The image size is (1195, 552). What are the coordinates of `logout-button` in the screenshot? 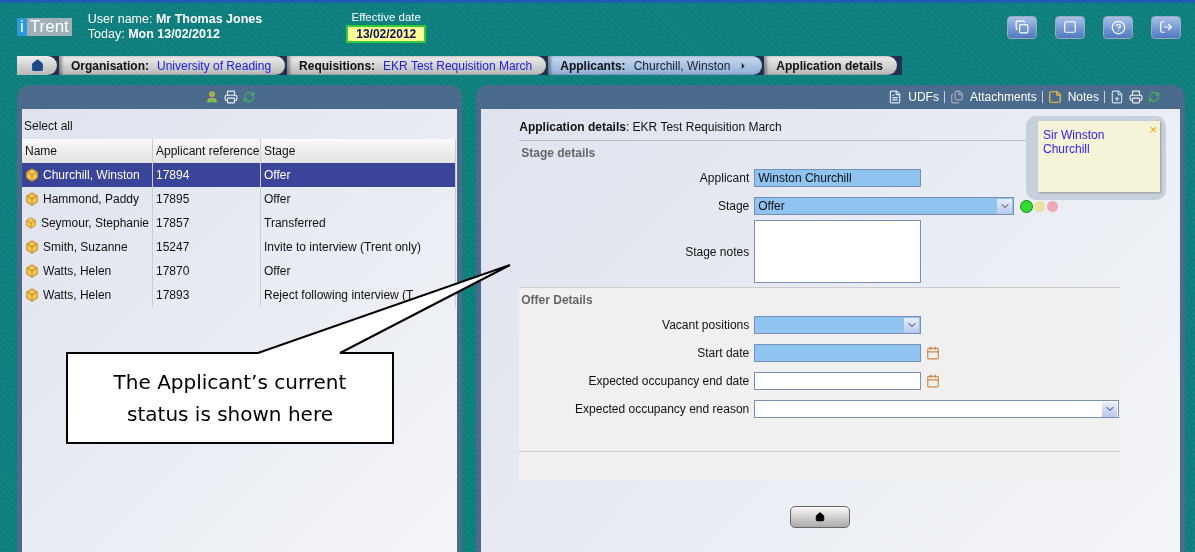 It's located at (1166, 27).